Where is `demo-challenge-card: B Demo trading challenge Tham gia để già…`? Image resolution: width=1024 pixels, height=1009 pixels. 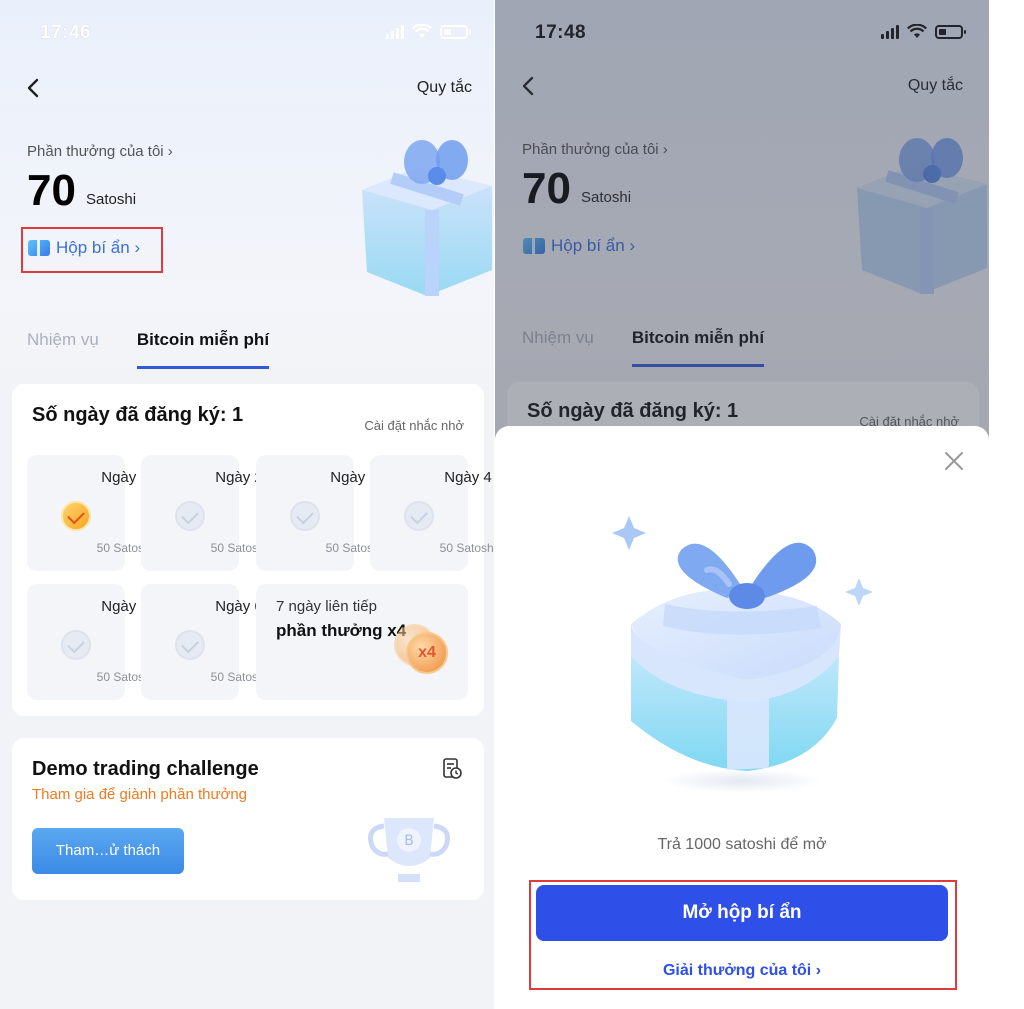
demo-challenge-card: B Demo trading challenge Tham gia để già… is located at coordinates (248, 819).